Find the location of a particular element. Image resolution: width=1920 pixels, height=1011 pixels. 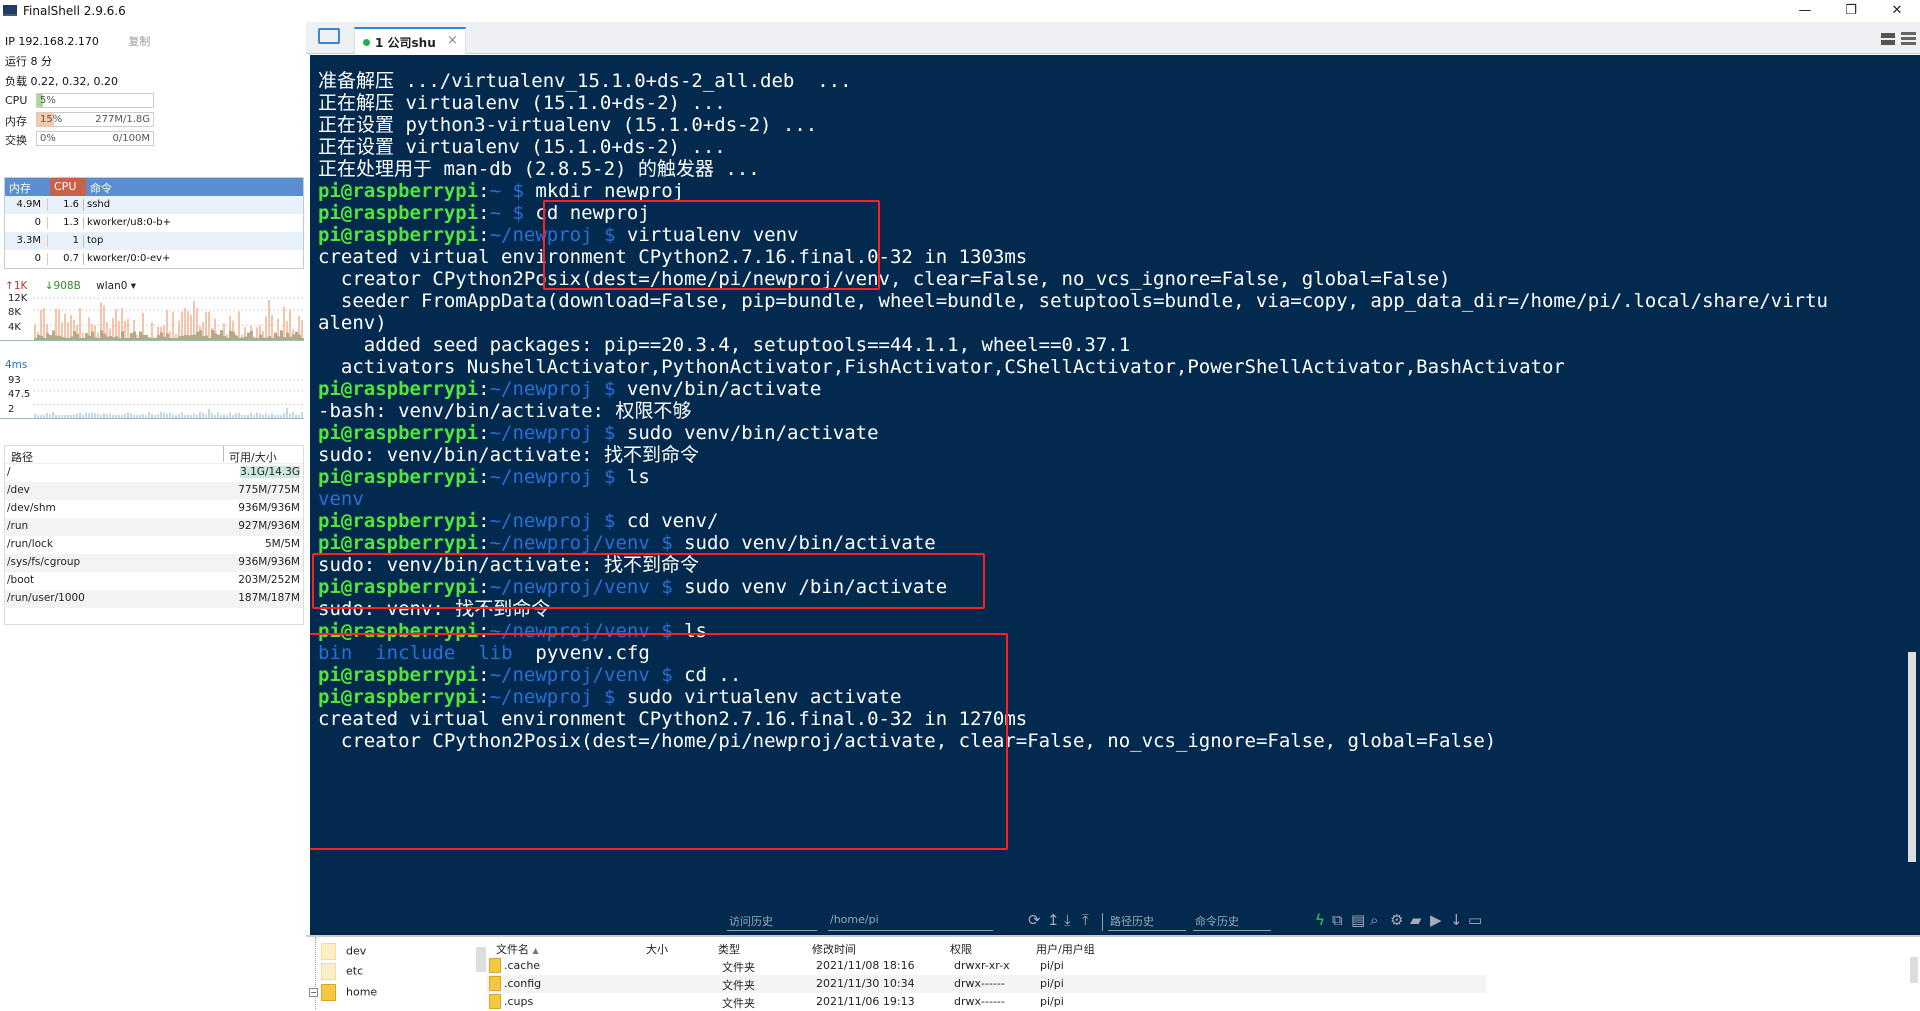

prompt-path: ~/newproj is located at coordinates (541, 433).